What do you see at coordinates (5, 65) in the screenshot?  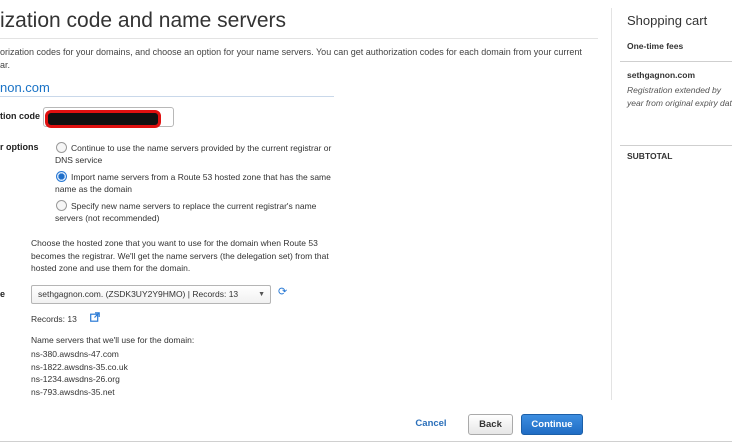 I see `intro-line-2: ar.` at bounding box center [5, 65].